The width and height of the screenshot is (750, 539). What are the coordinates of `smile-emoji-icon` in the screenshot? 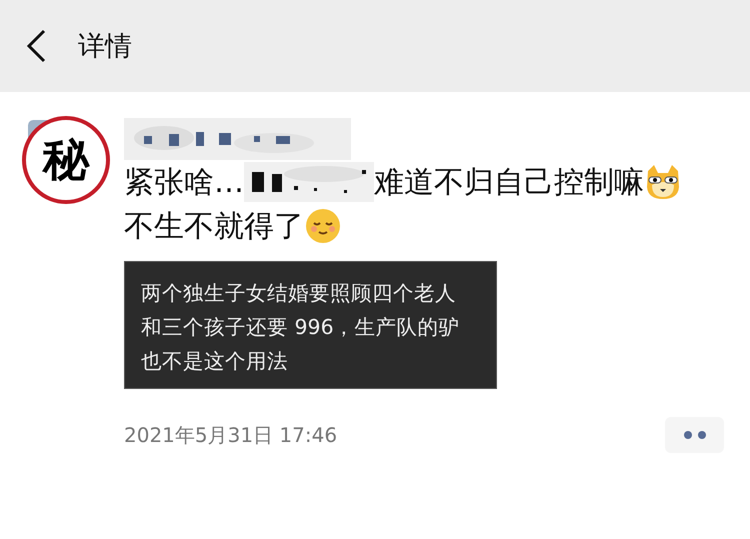 It's located at (323, 226).